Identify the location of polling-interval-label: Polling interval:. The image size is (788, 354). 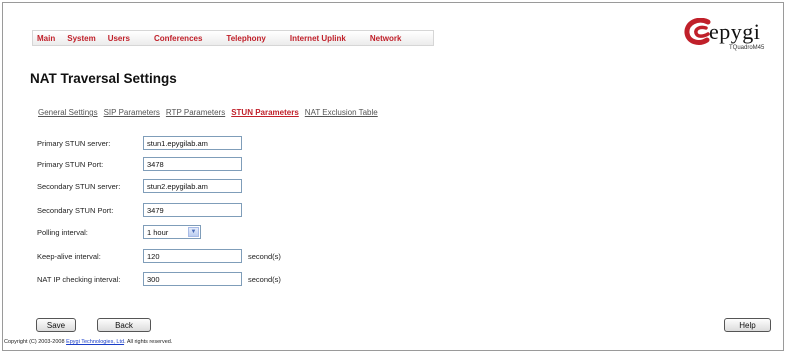
(62, 232).